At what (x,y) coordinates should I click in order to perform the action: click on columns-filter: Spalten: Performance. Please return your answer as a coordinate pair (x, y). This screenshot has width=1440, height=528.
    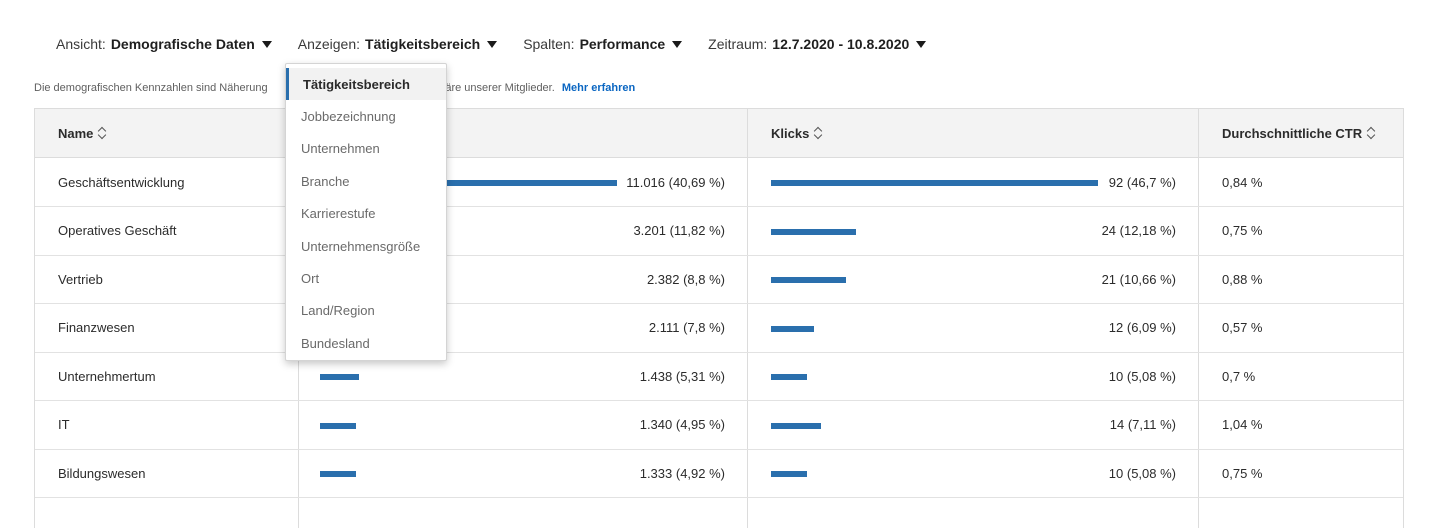
    Looking at the image, I should click on (603, 44).